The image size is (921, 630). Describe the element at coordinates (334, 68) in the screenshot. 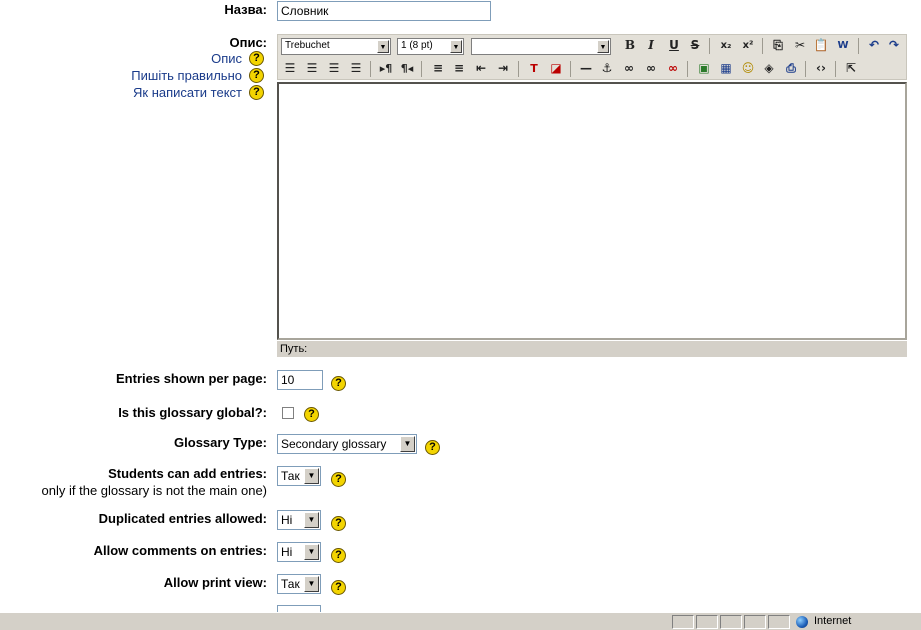

I see `align-right-icon: ☰` at that location.